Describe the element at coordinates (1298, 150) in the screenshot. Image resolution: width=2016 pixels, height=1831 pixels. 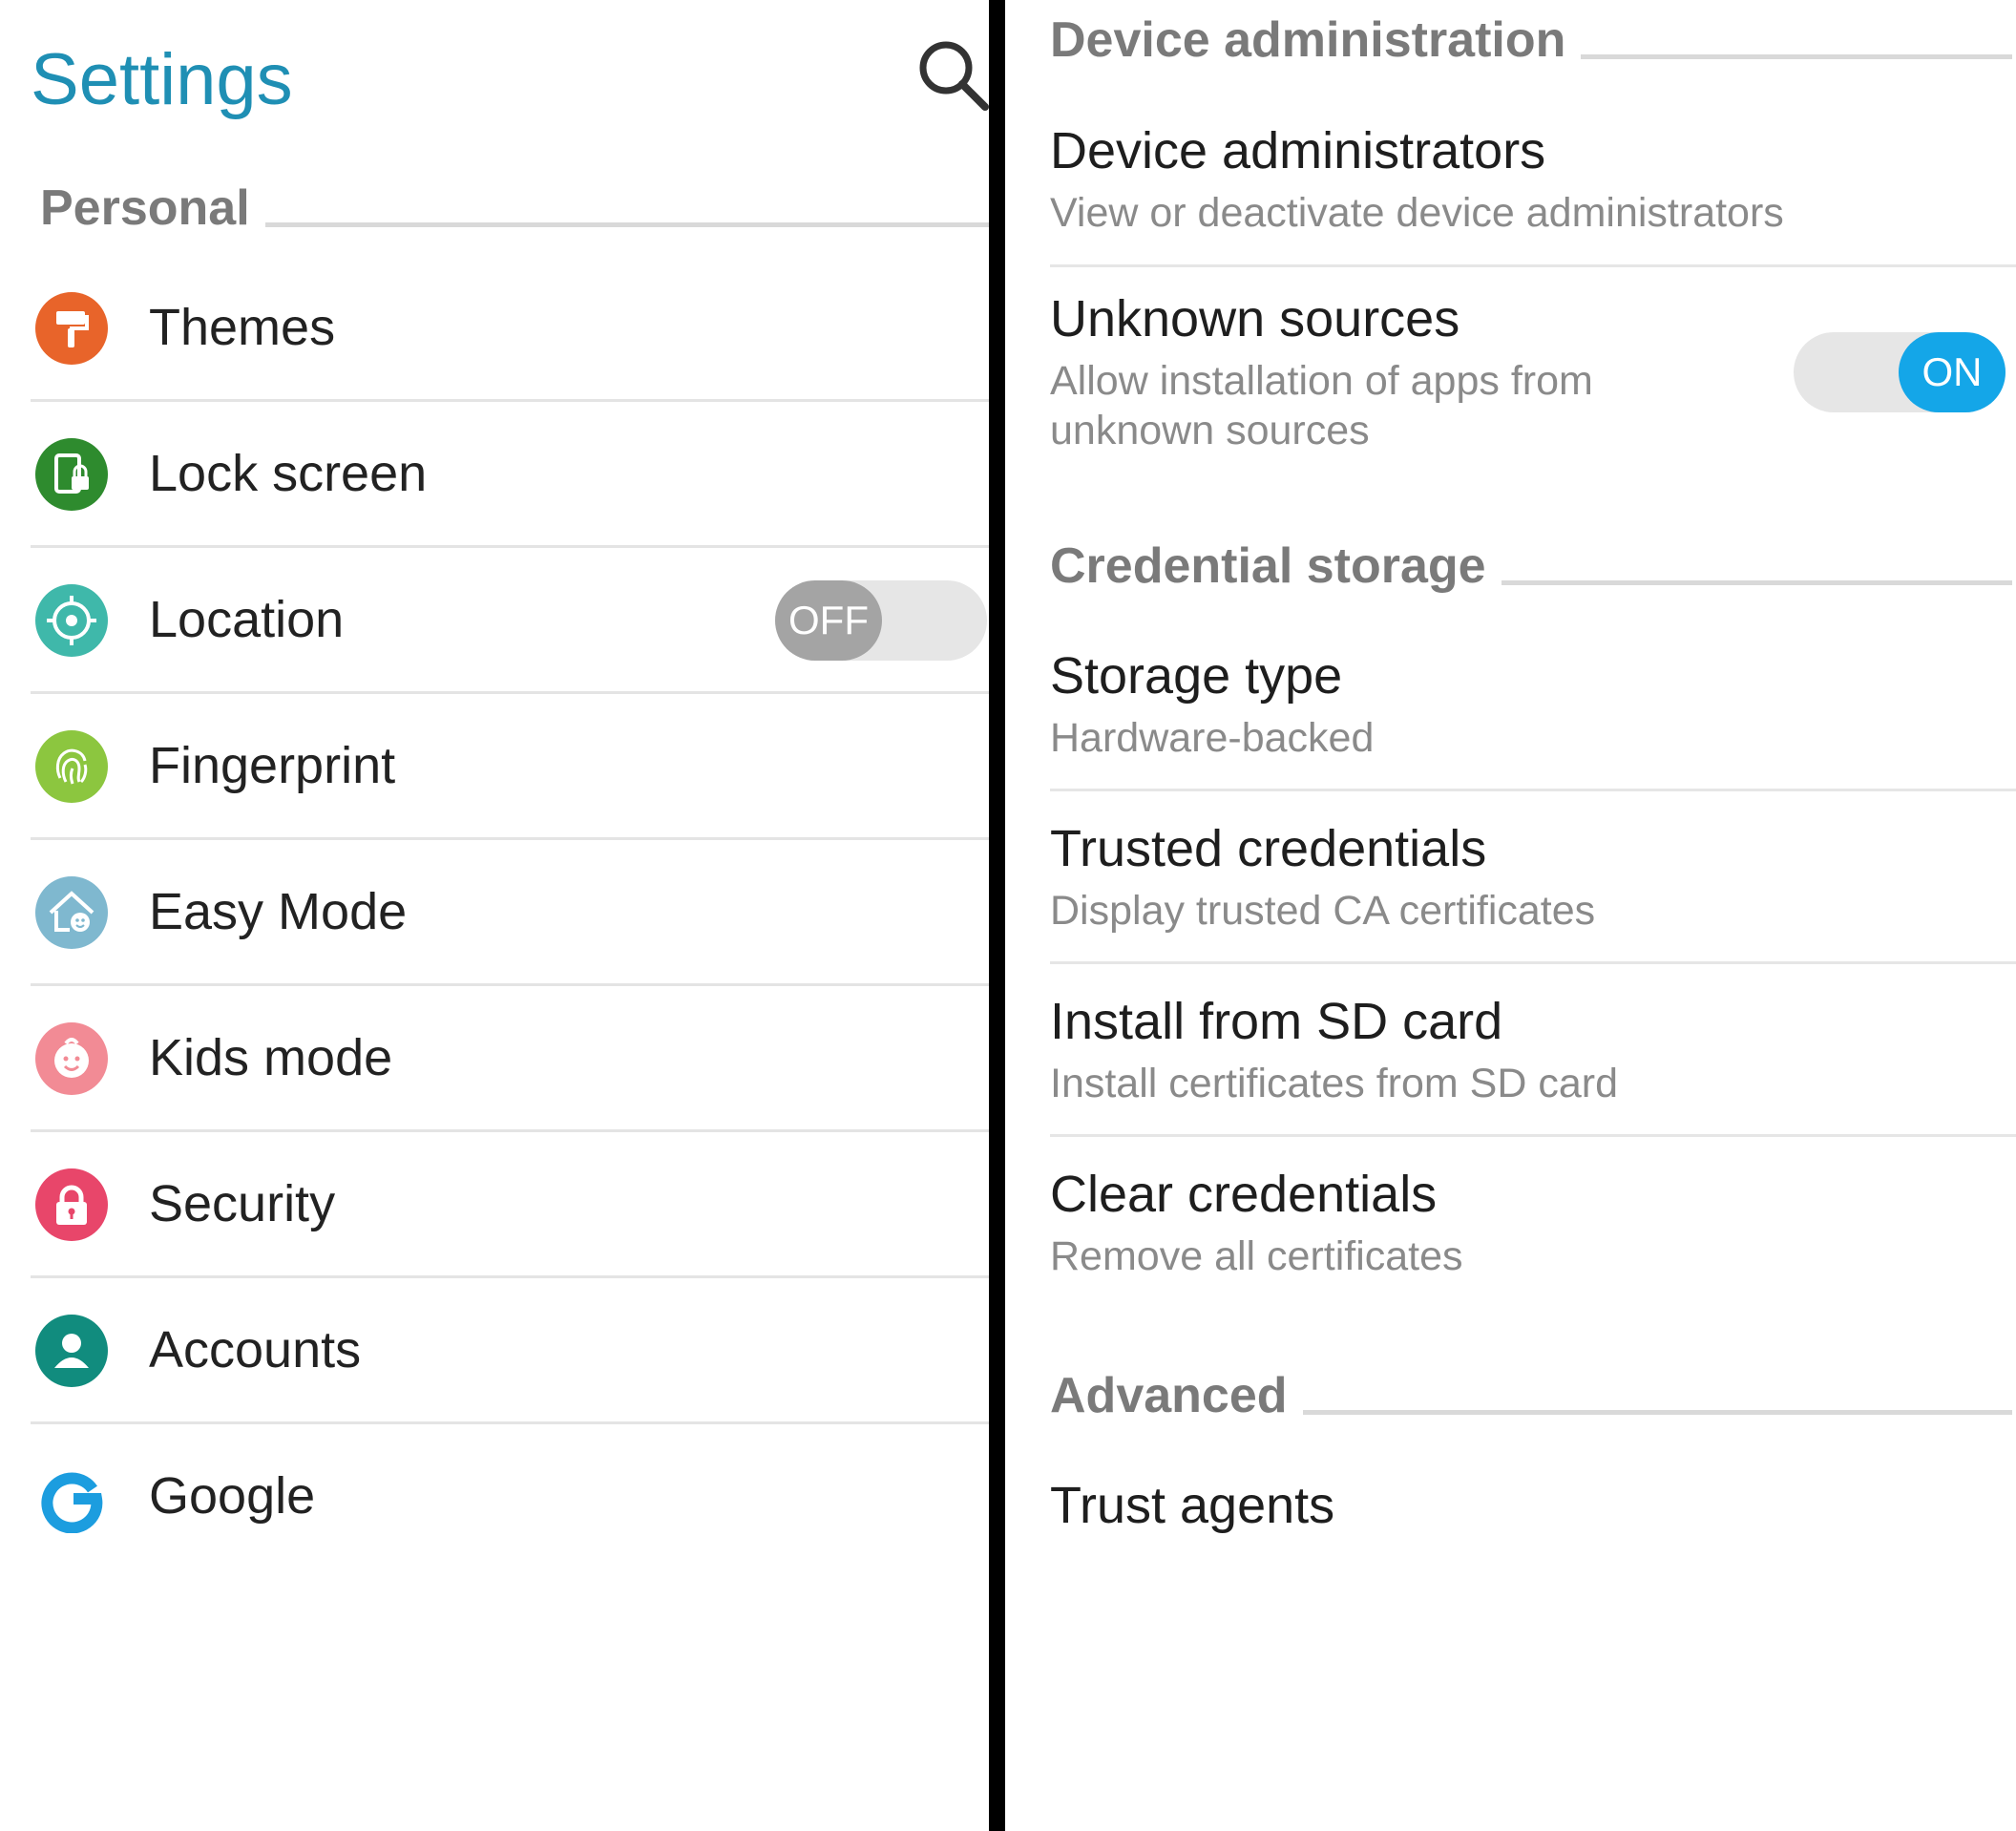
I see `item-title: Device administrators` at that location.